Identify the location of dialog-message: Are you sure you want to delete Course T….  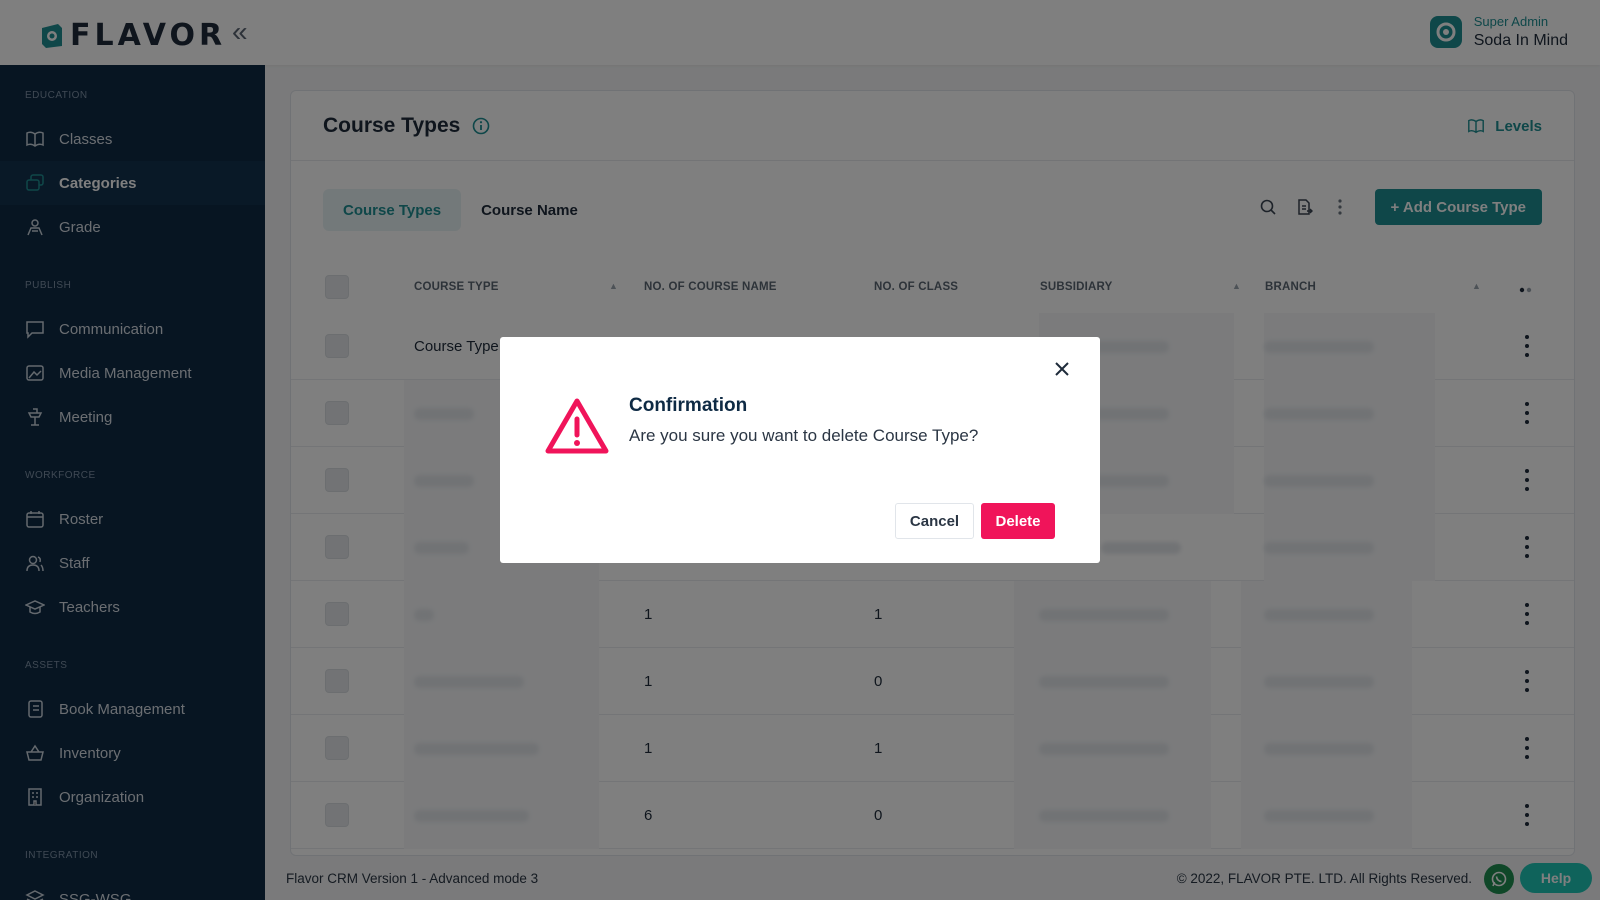
(804, 435).